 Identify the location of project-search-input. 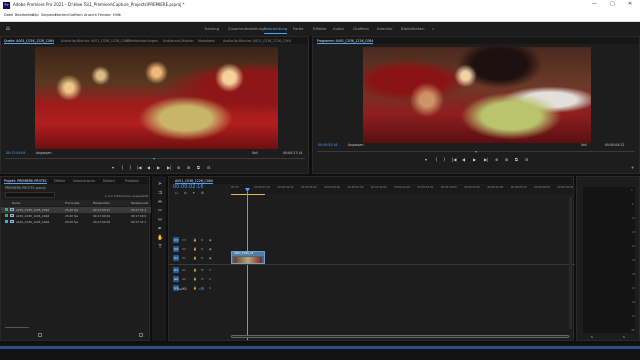
(30, 195).